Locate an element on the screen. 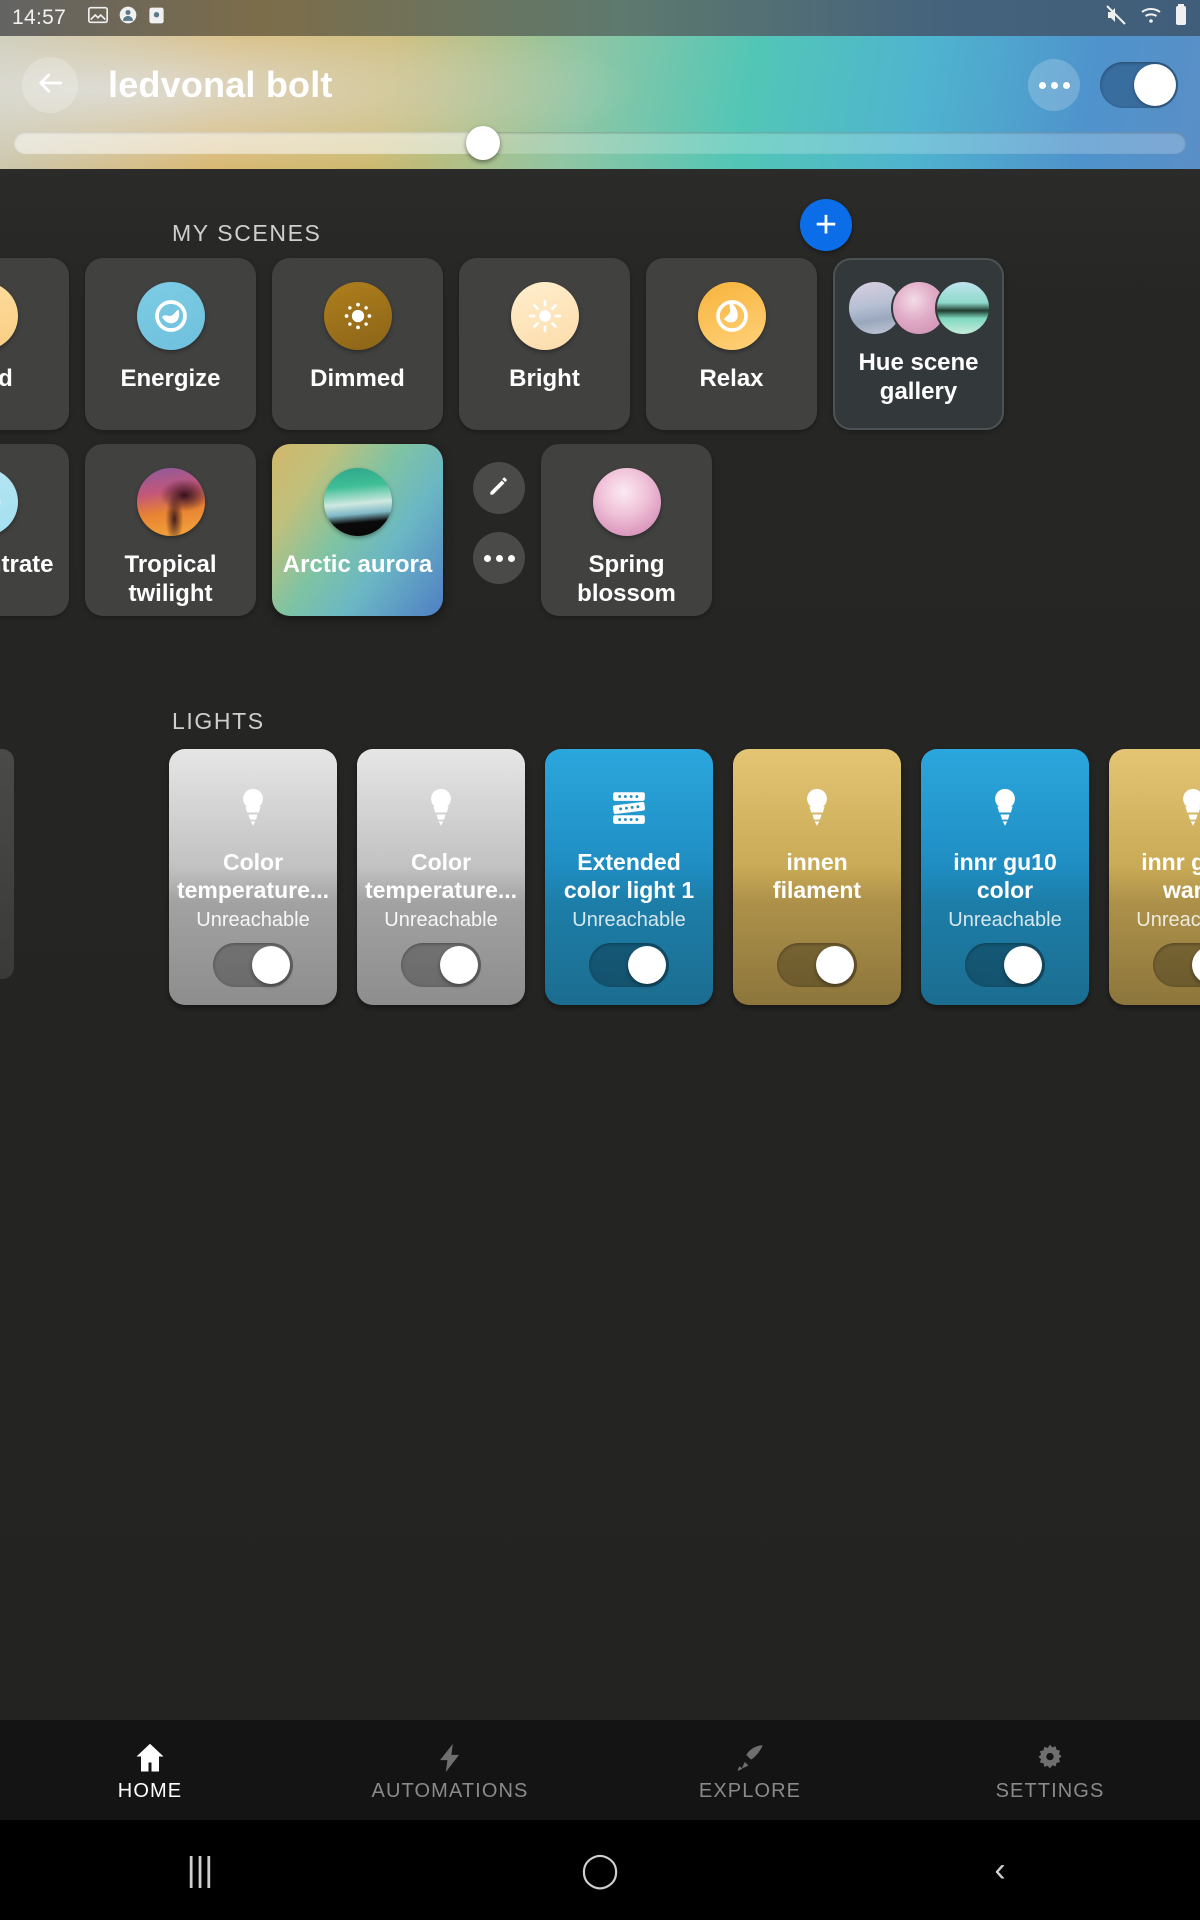  more-horizontal-icon is located at coordinates (1042, 85).